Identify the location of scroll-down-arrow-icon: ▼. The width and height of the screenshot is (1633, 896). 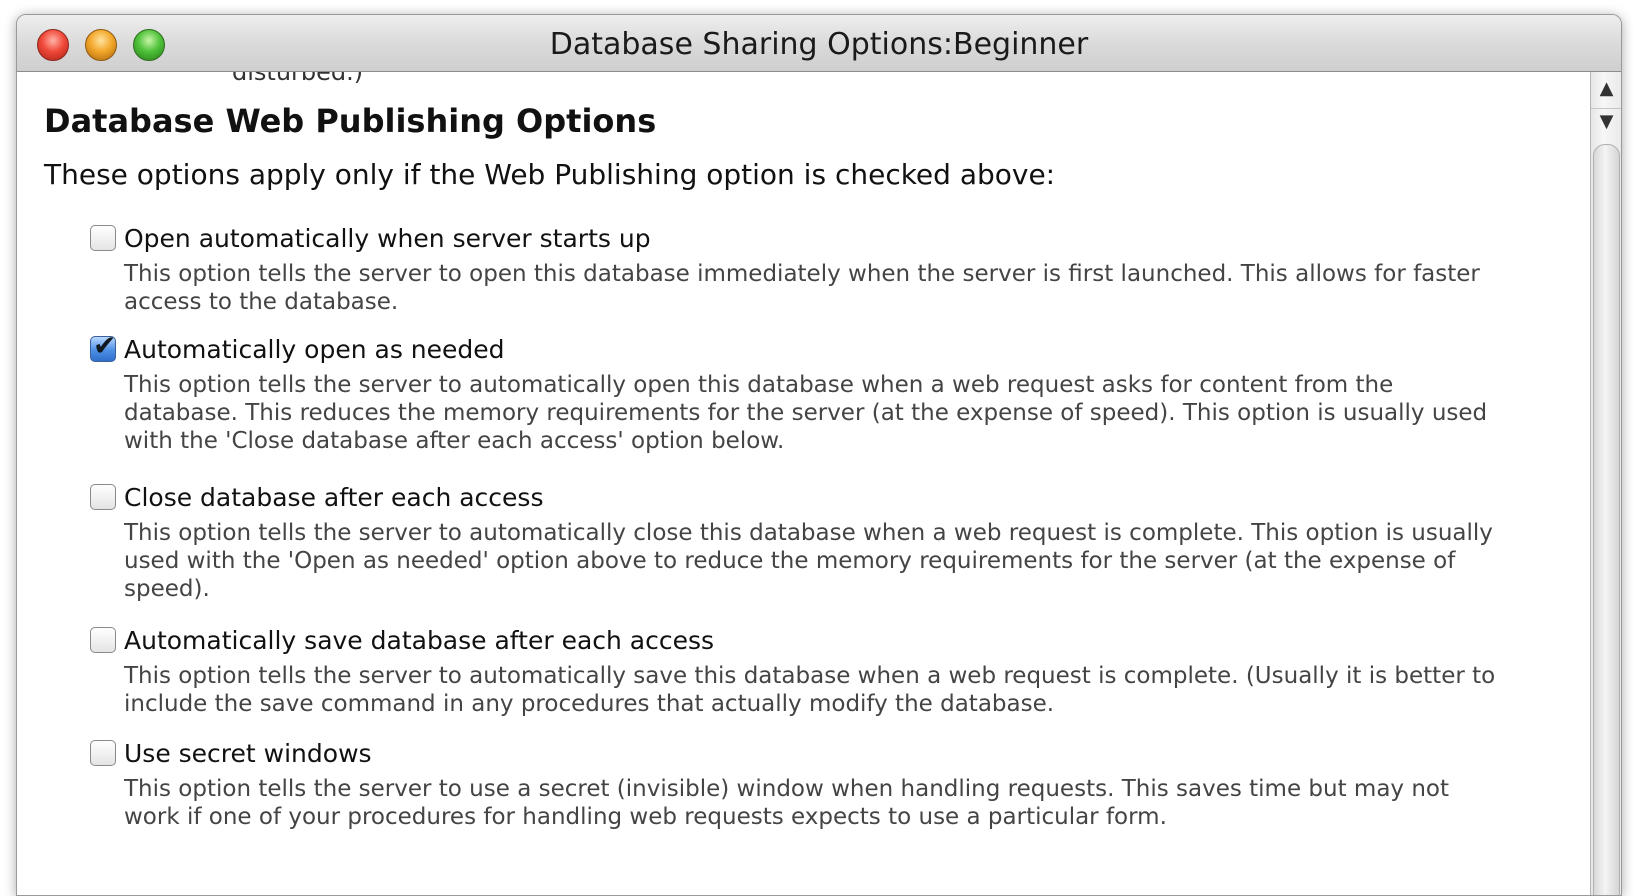
(1606, 121).